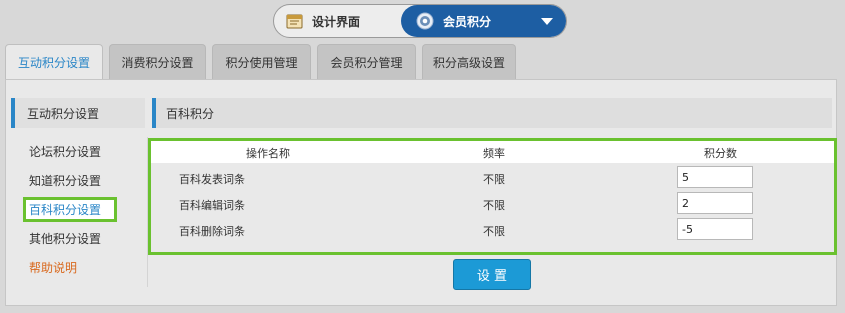 Image resolution: width=845 pixels, height=313 pixels. Describe the element at coordinates (492, 274) in the screenshot. I see `save-settings-button: 设 置` at that location.